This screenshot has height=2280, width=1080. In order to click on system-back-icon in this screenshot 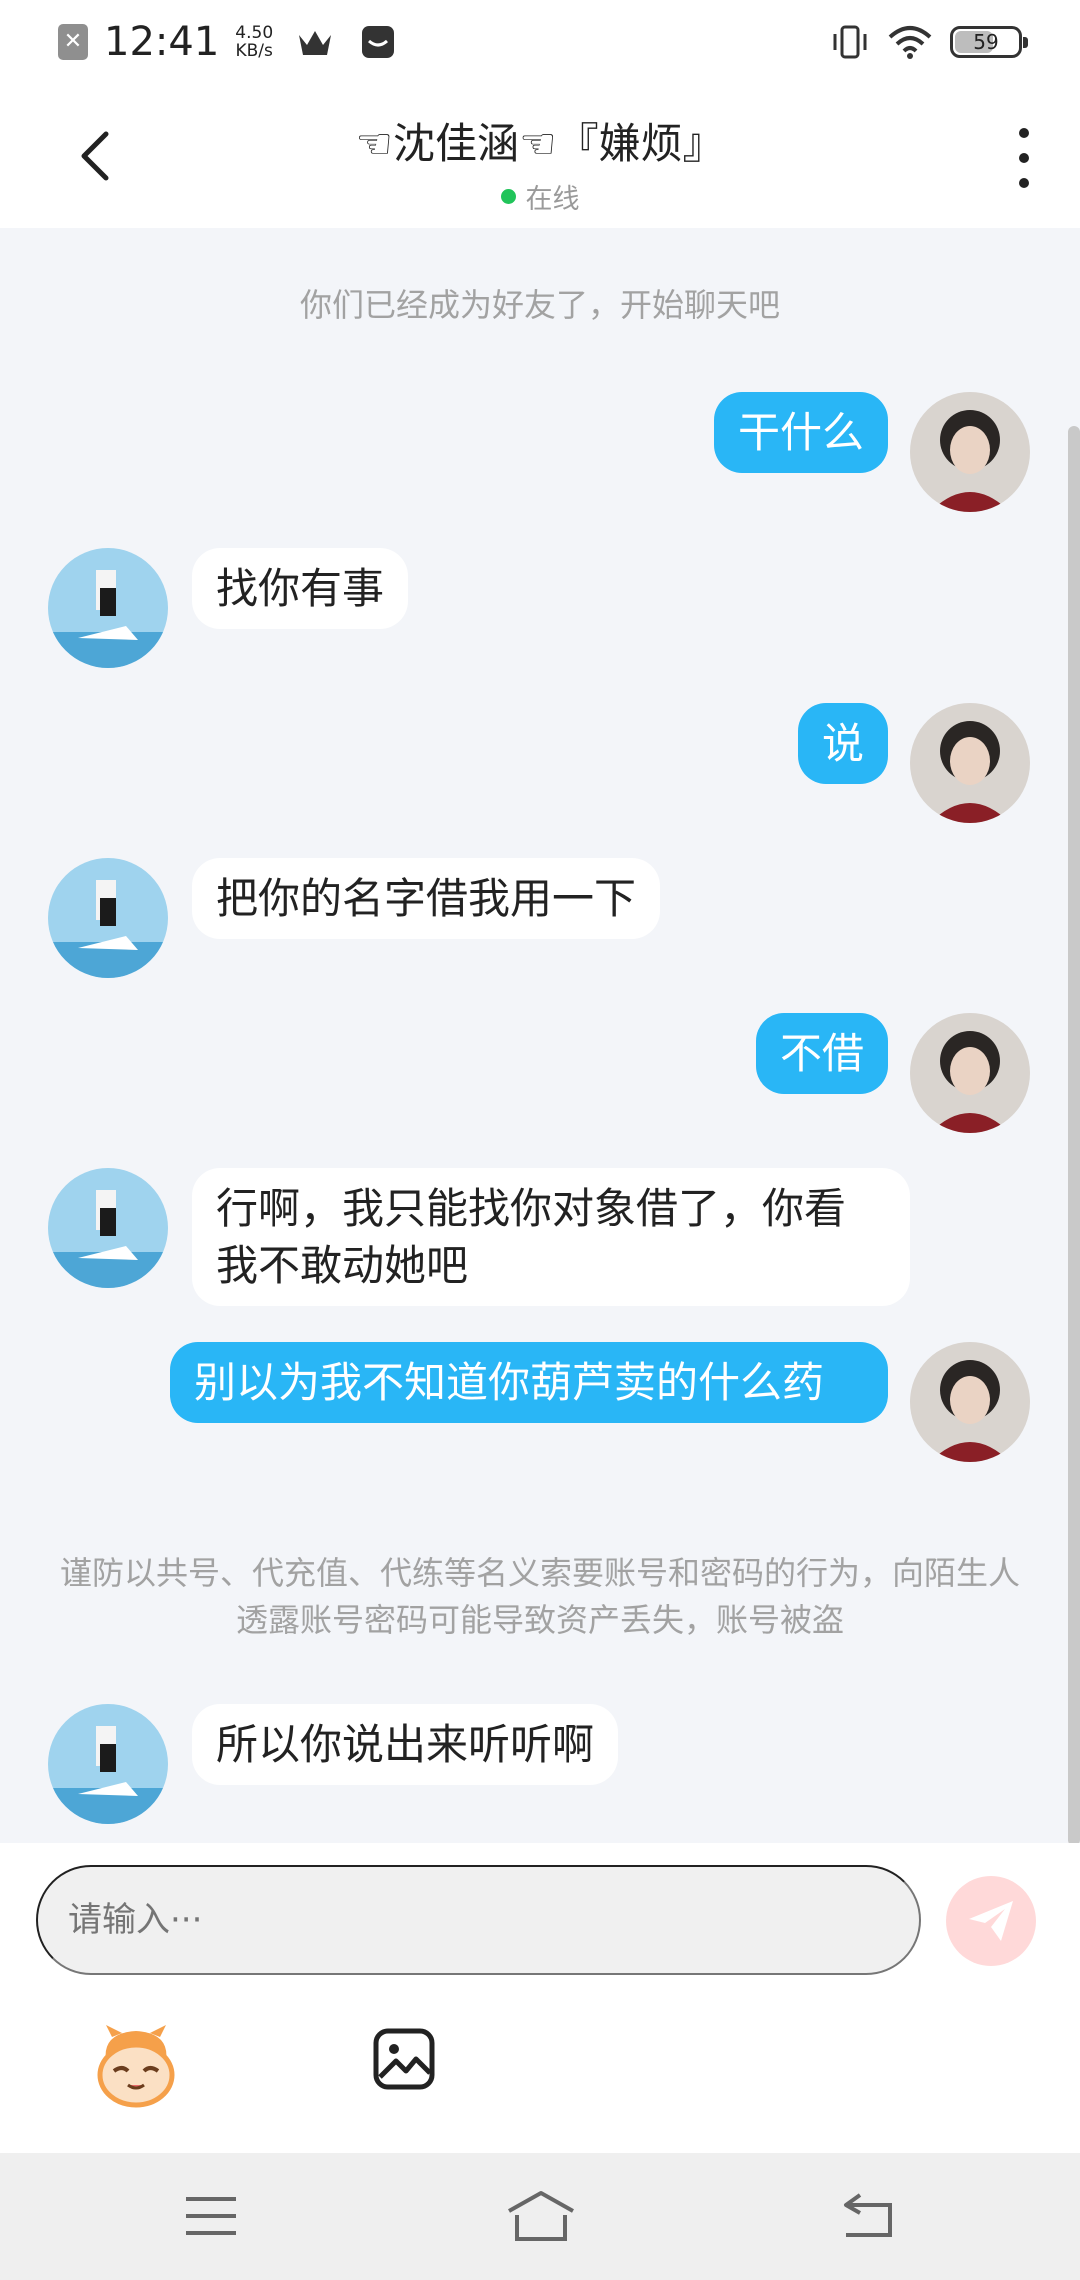, I will do `click(868, 2215)`.